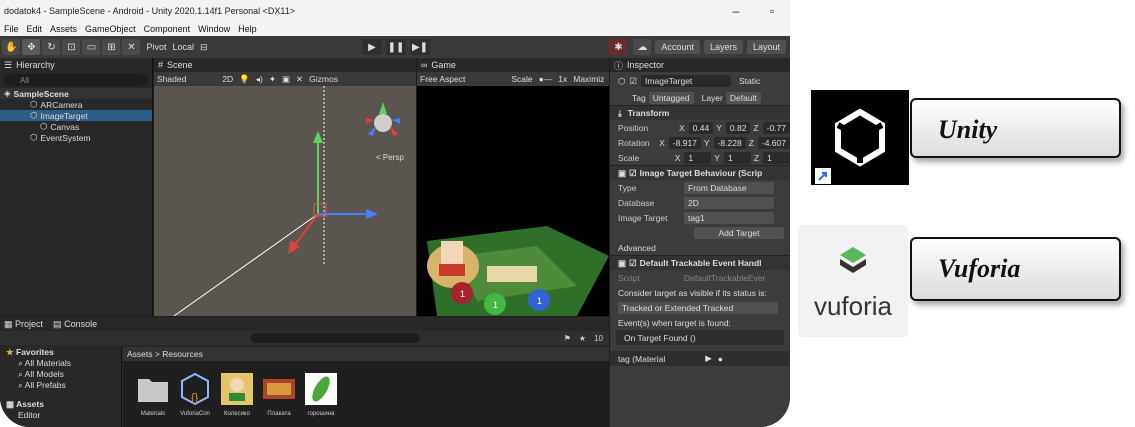  I want to click on asset-horoshyna: горошина, so click(321, 394).